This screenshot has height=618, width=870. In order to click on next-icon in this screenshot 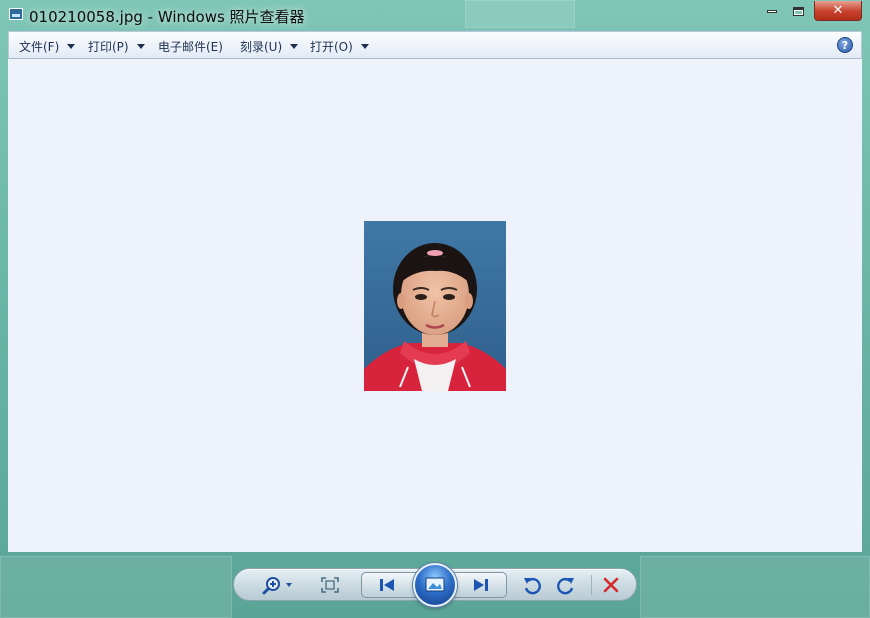, I will do `click(481, 585)`.